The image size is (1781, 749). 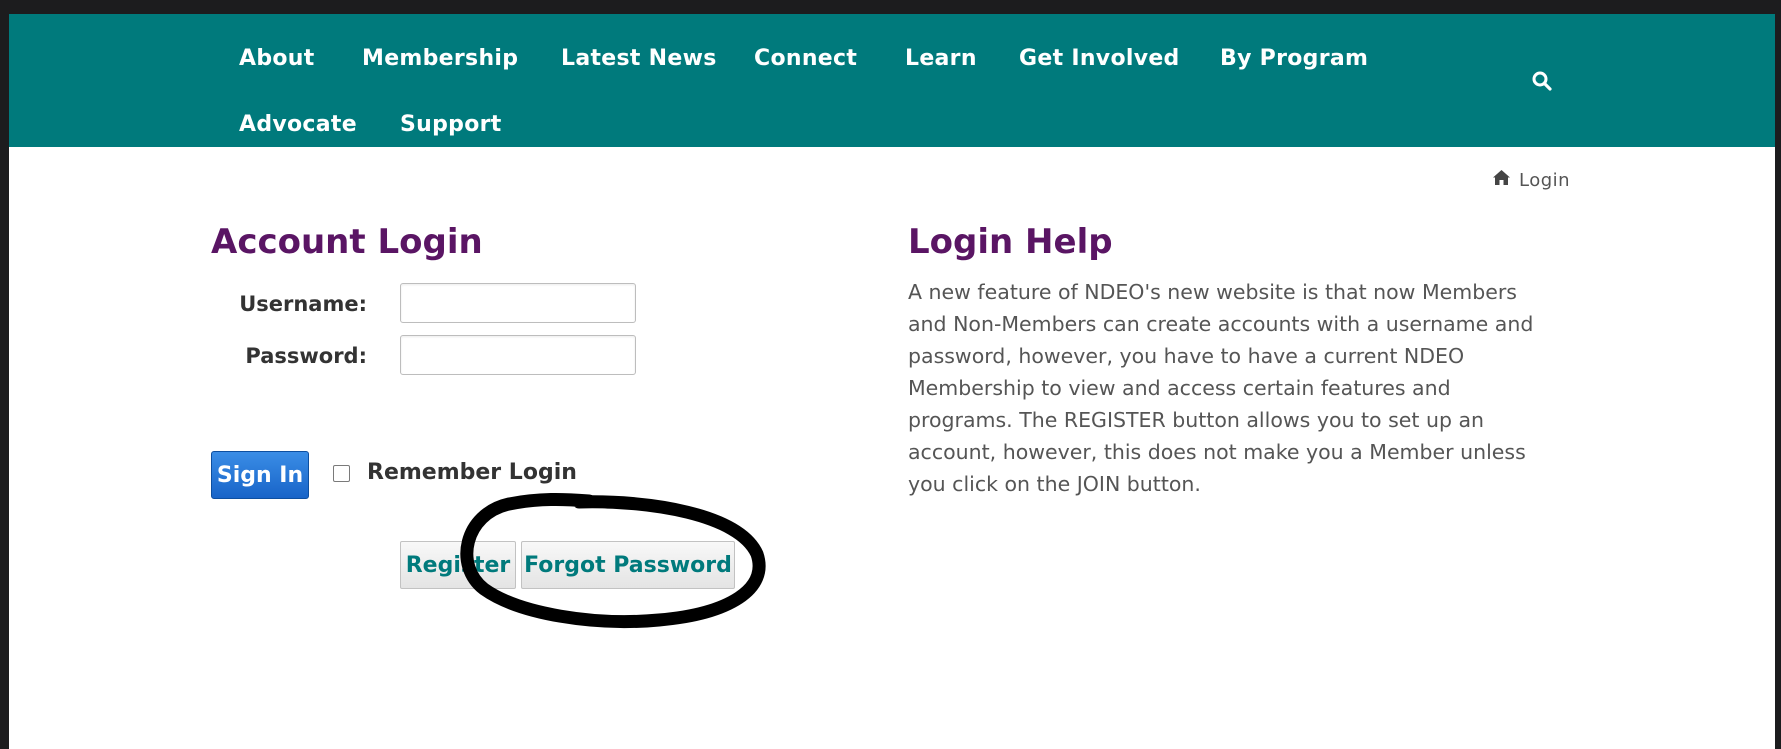 What do you see at coordinates (306, 356) in the screenshot?
I see `password-label: Password:` at bounding box center [306, 356].